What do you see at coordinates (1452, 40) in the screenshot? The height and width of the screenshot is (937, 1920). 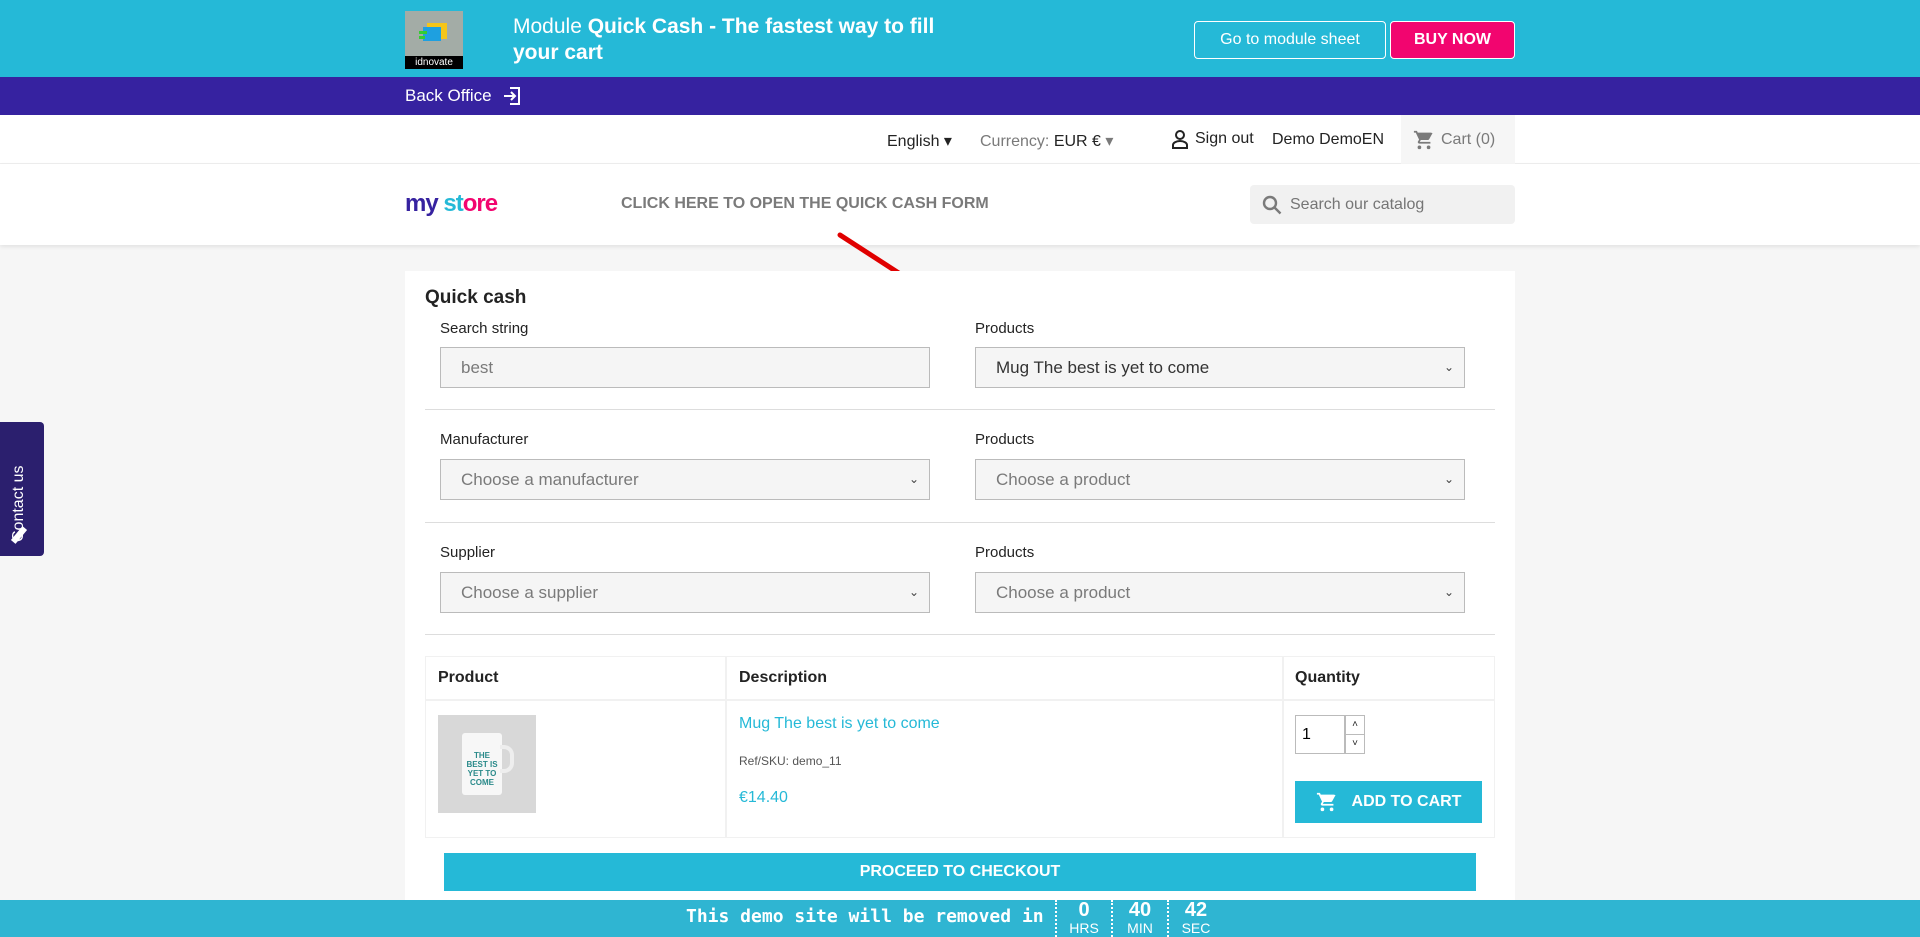 I see `buy-now-button: BUY NOW` at bounding box center [1452, 40].